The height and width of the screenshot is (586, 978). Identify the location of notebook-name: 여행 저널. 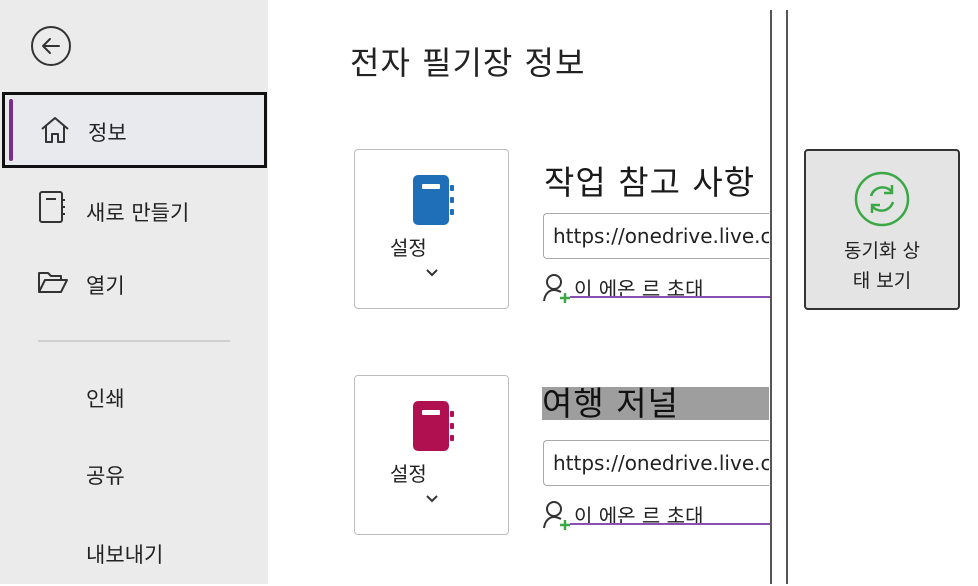
(655, 403).